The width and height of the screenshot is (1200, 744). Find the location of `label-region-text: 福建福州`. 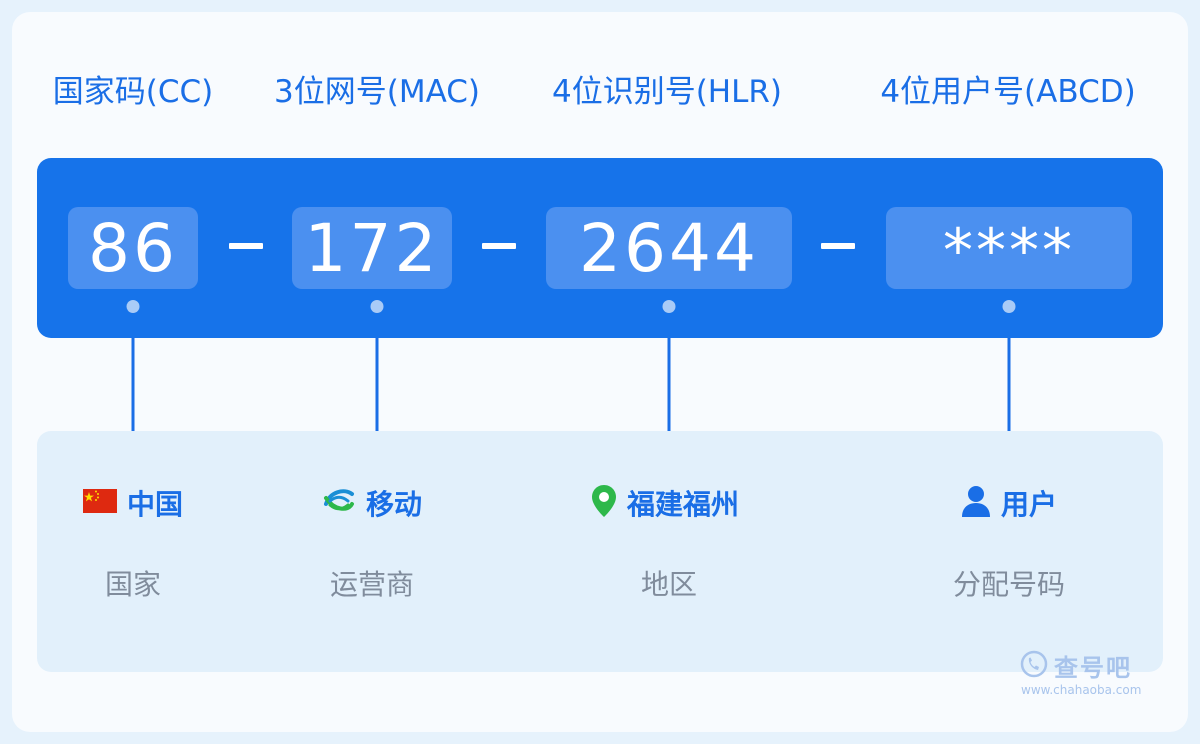

label-region-text: 福建福州 is located at coordinates (683, 504).